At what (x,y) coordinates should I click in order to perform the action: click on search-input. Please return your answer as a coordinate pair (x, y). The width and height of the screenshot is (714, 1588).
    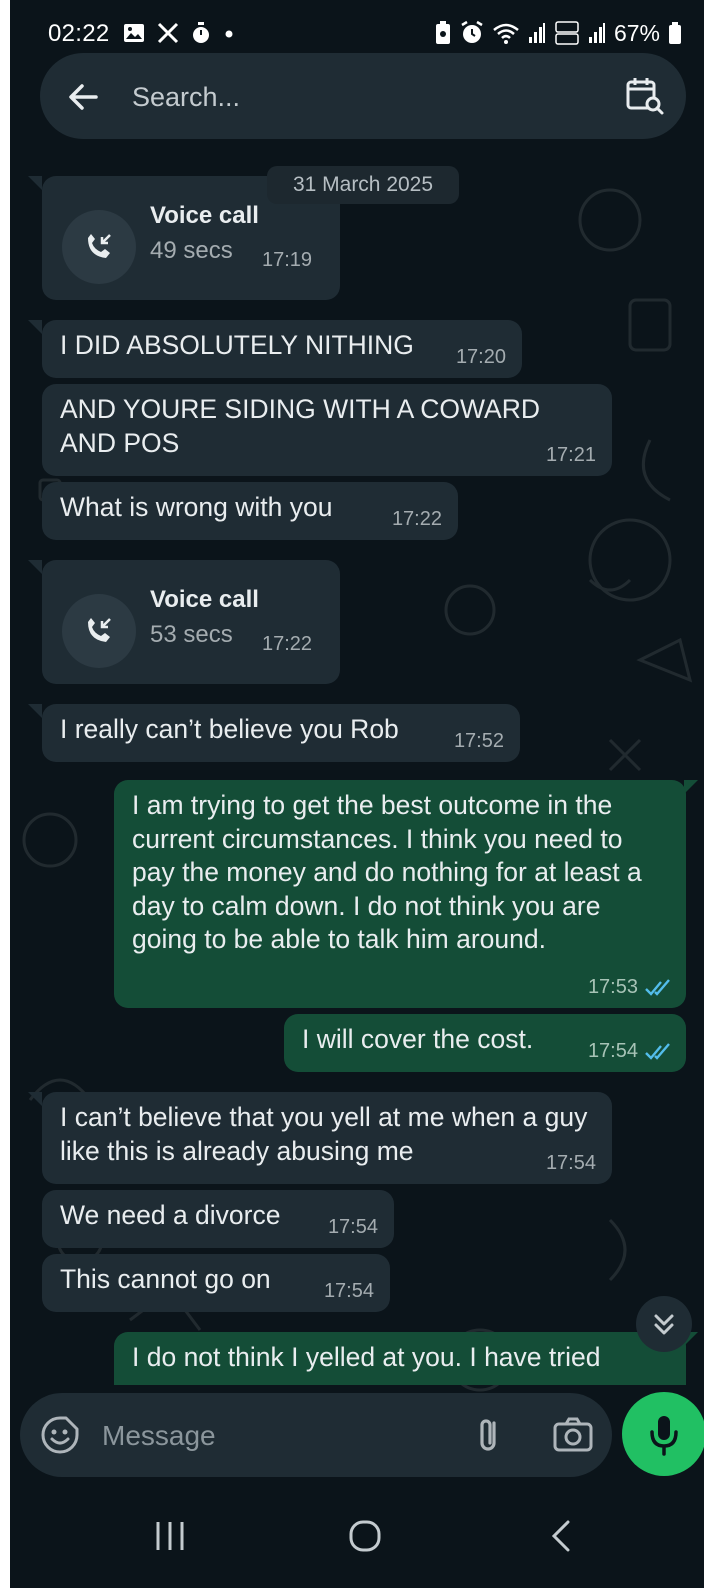
    Looking at the image, I should click on (357, 97).